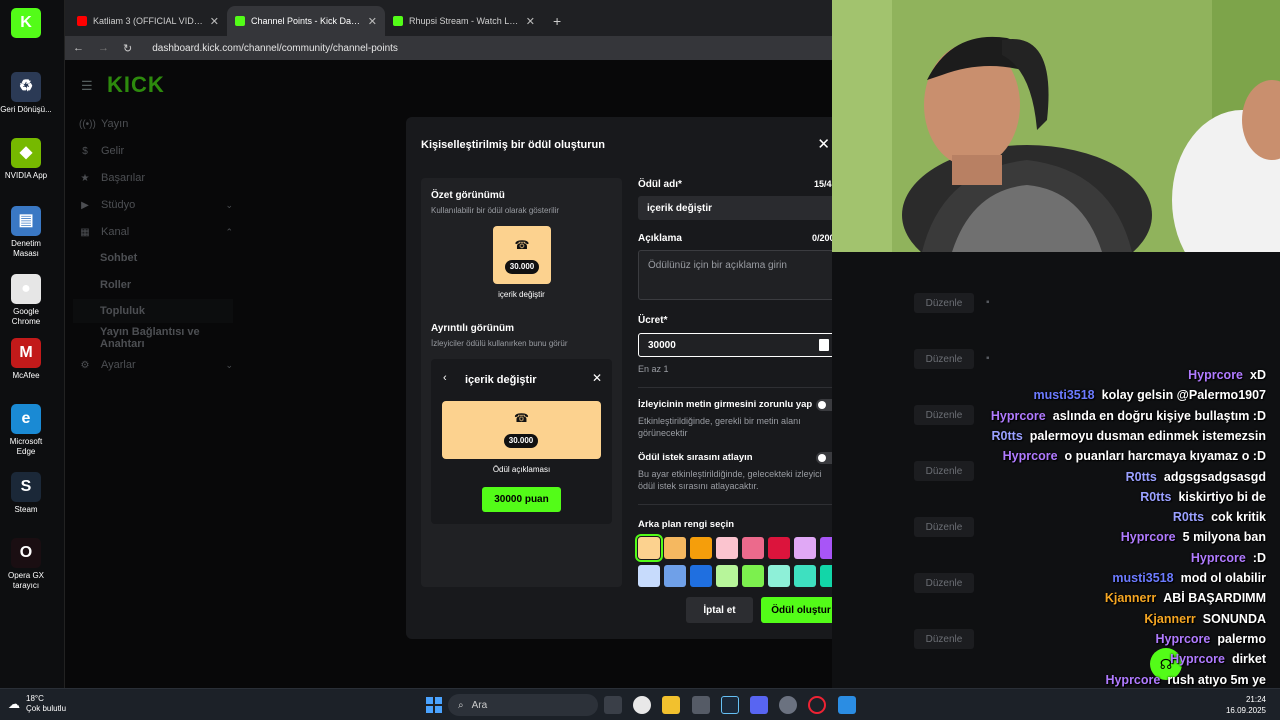 The height and width of the screenshot is (720, 1280). Describe the element at coordinates (26, 493) in the screenshot. I see `desktop-shortcut: S Steam` at that location.